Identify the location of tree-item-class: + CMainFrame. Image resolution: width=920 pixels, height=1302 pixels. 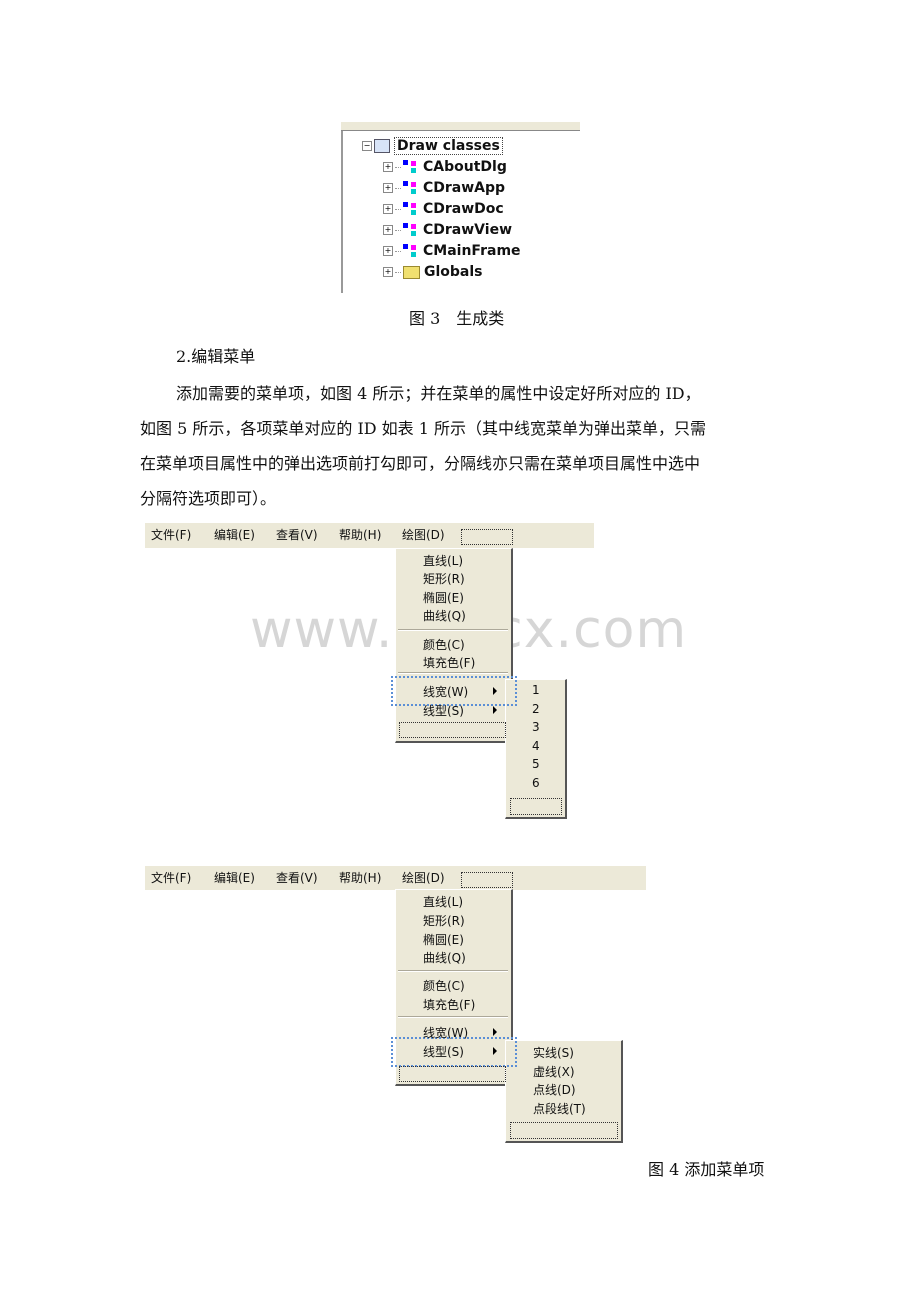
(452, 251).